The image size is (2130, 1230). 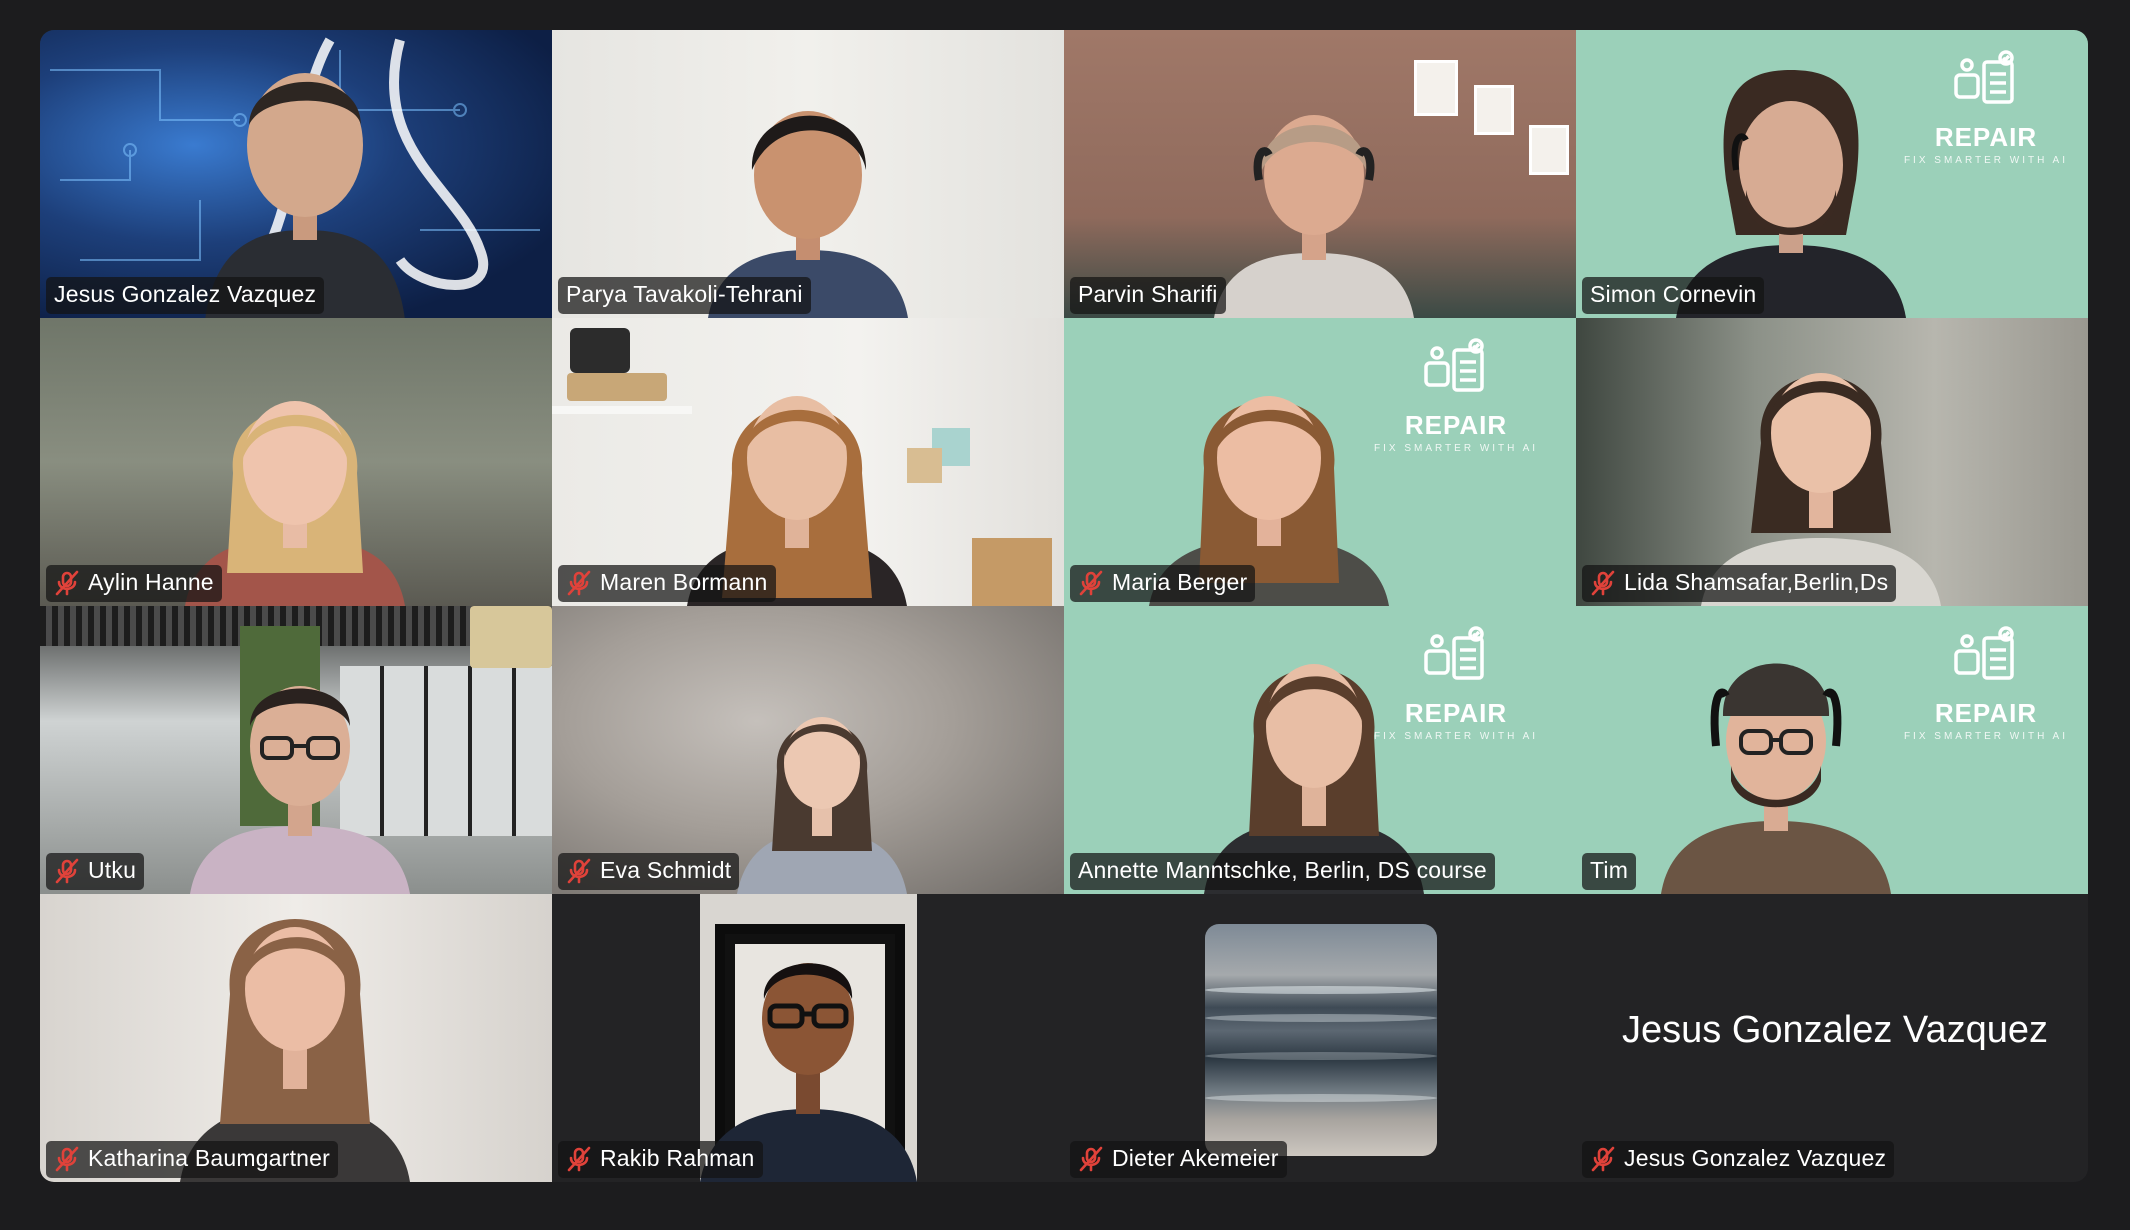 I want to click on name-label: Maren Bormann, so click(x=667, y=583).